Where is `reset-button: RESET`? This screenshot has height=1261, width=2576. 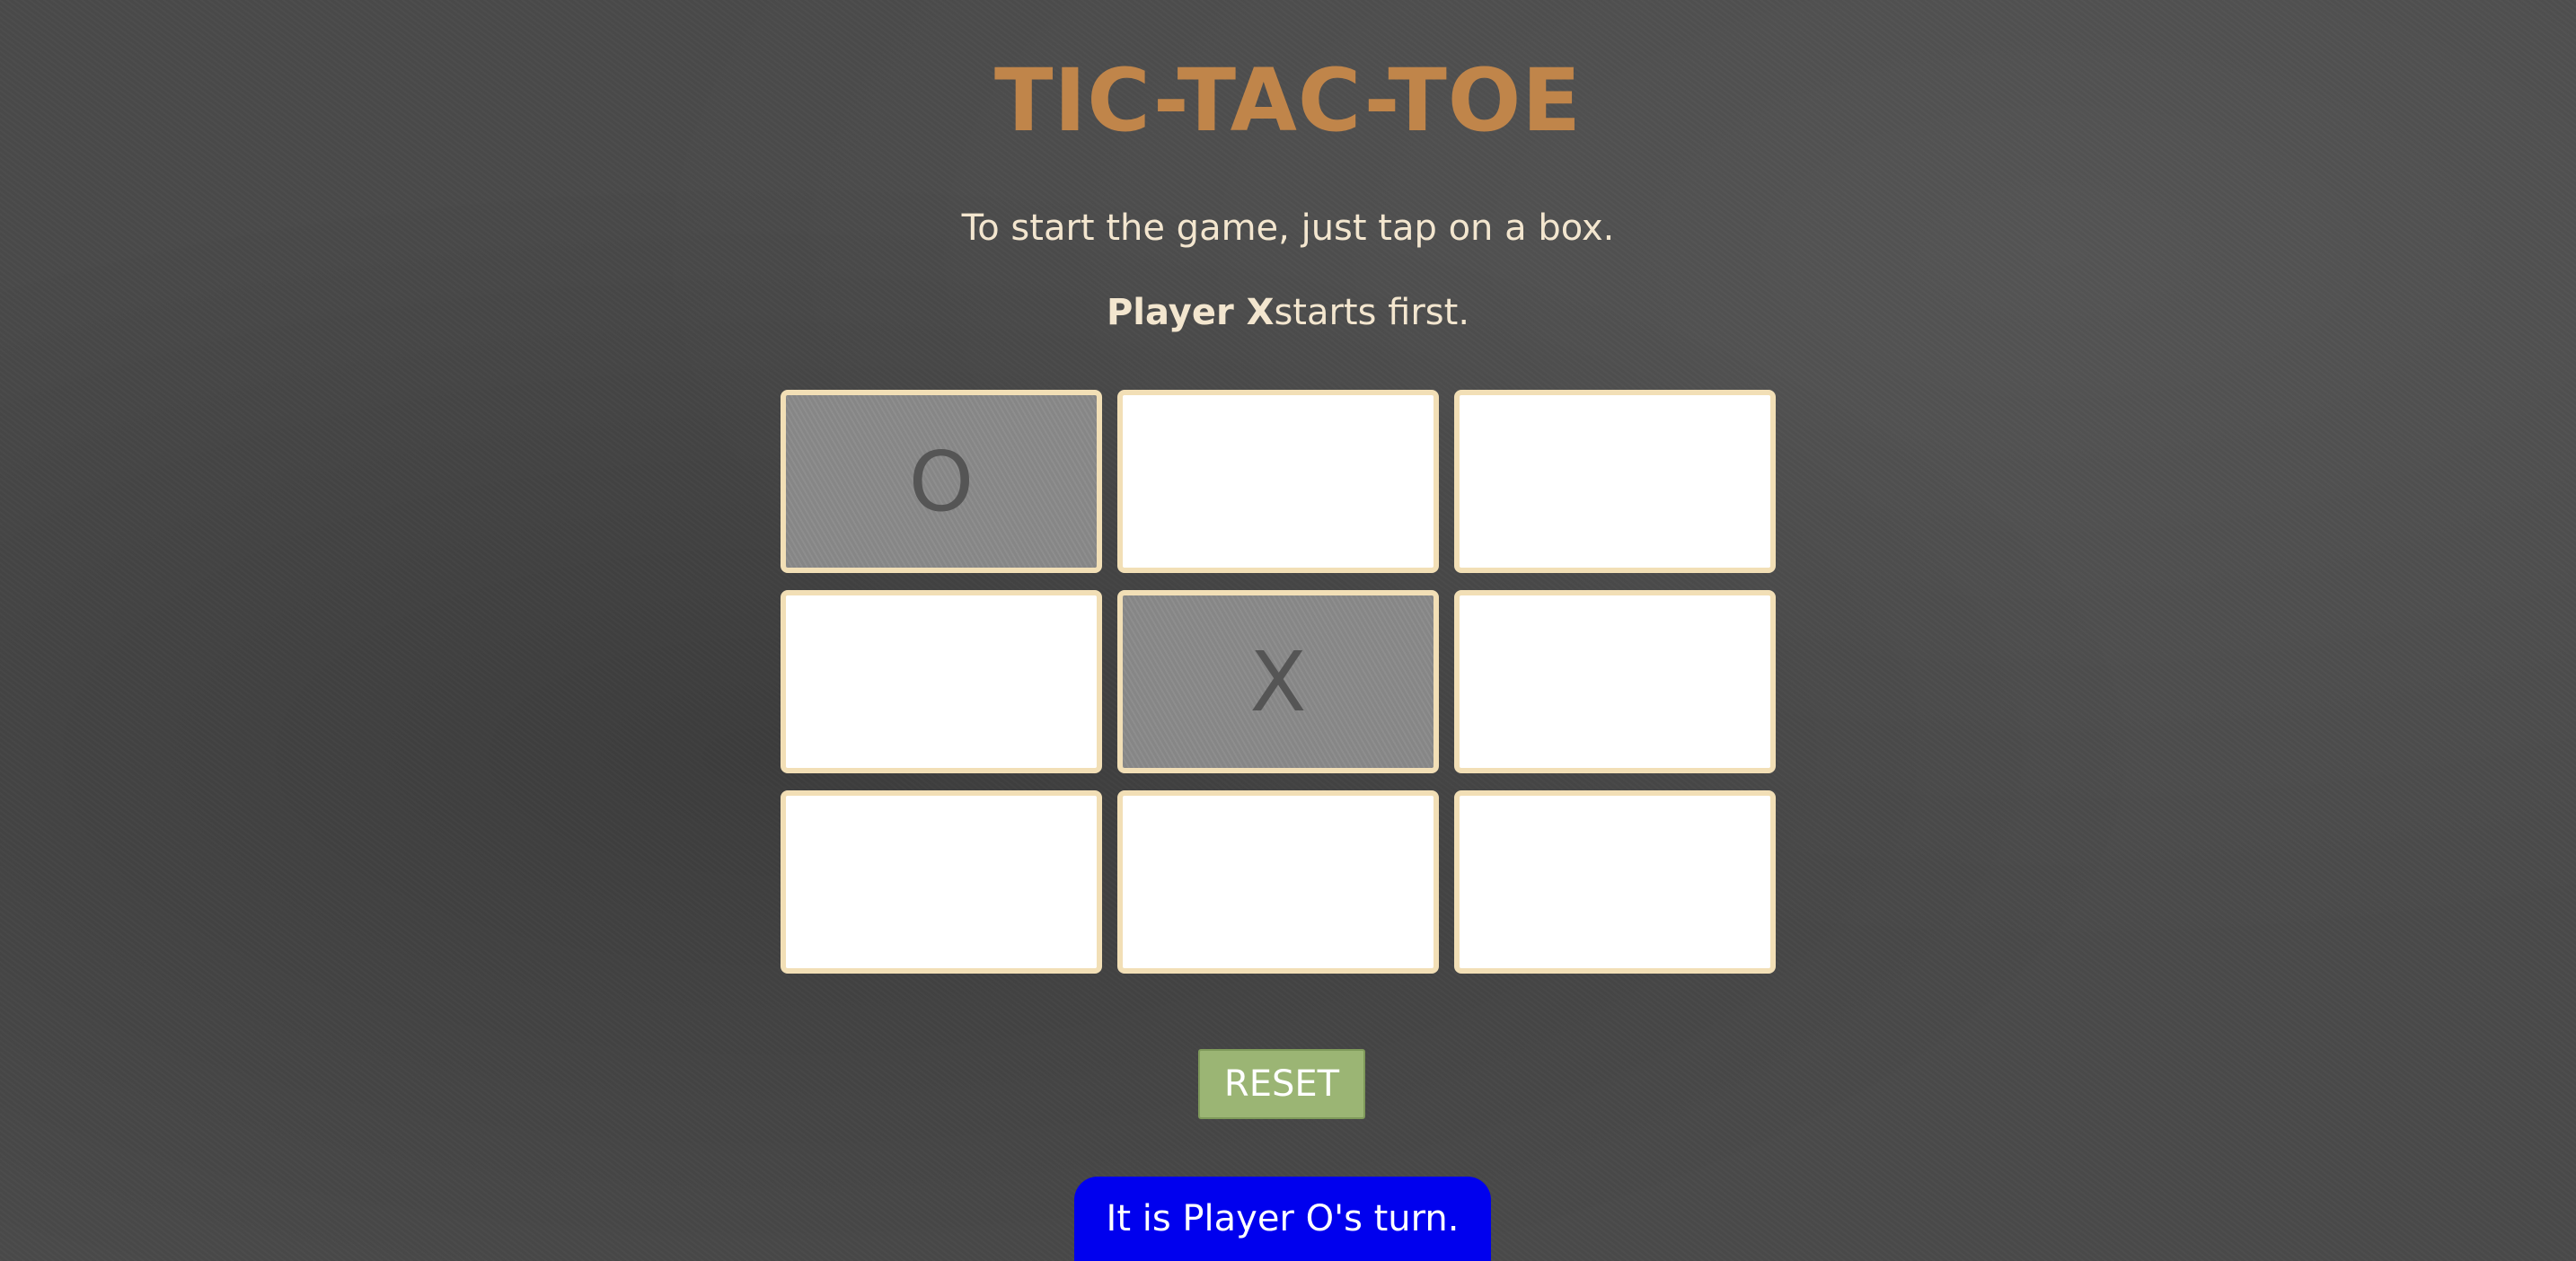 reset-button: RESET is located at coordinates (1281, 1084).